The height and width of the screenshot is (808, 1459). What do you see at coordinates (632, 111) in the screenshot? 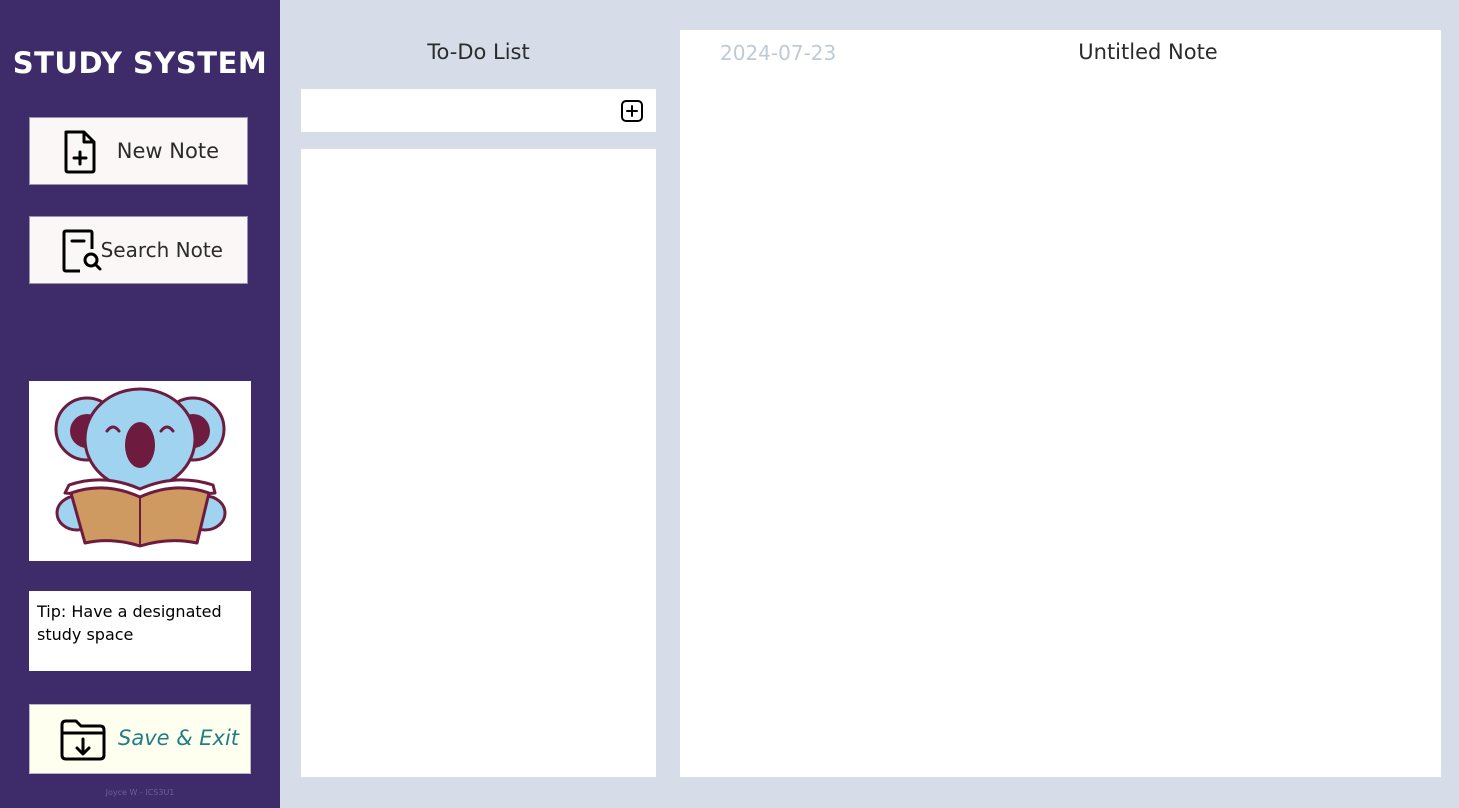
I see `todo-add-button` at bounding box center [632, 111].